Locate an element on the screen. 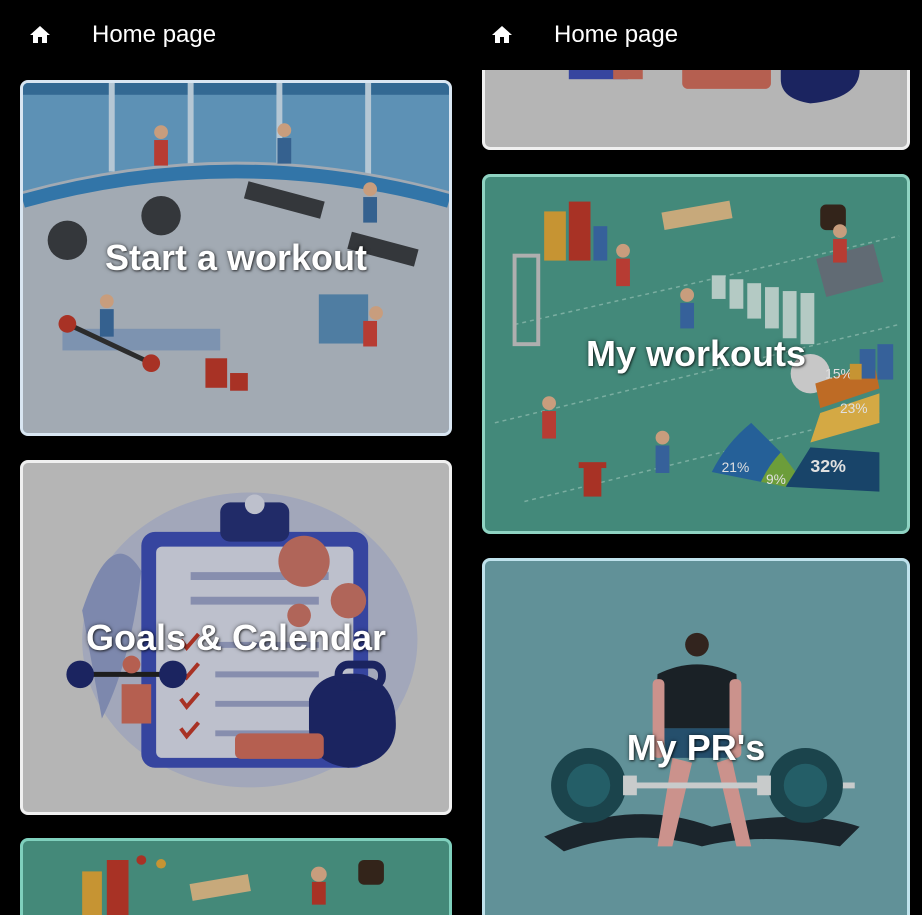 The image size is (922, 915). start-workout-label: Start a workout is located at coordinates (236, 257).